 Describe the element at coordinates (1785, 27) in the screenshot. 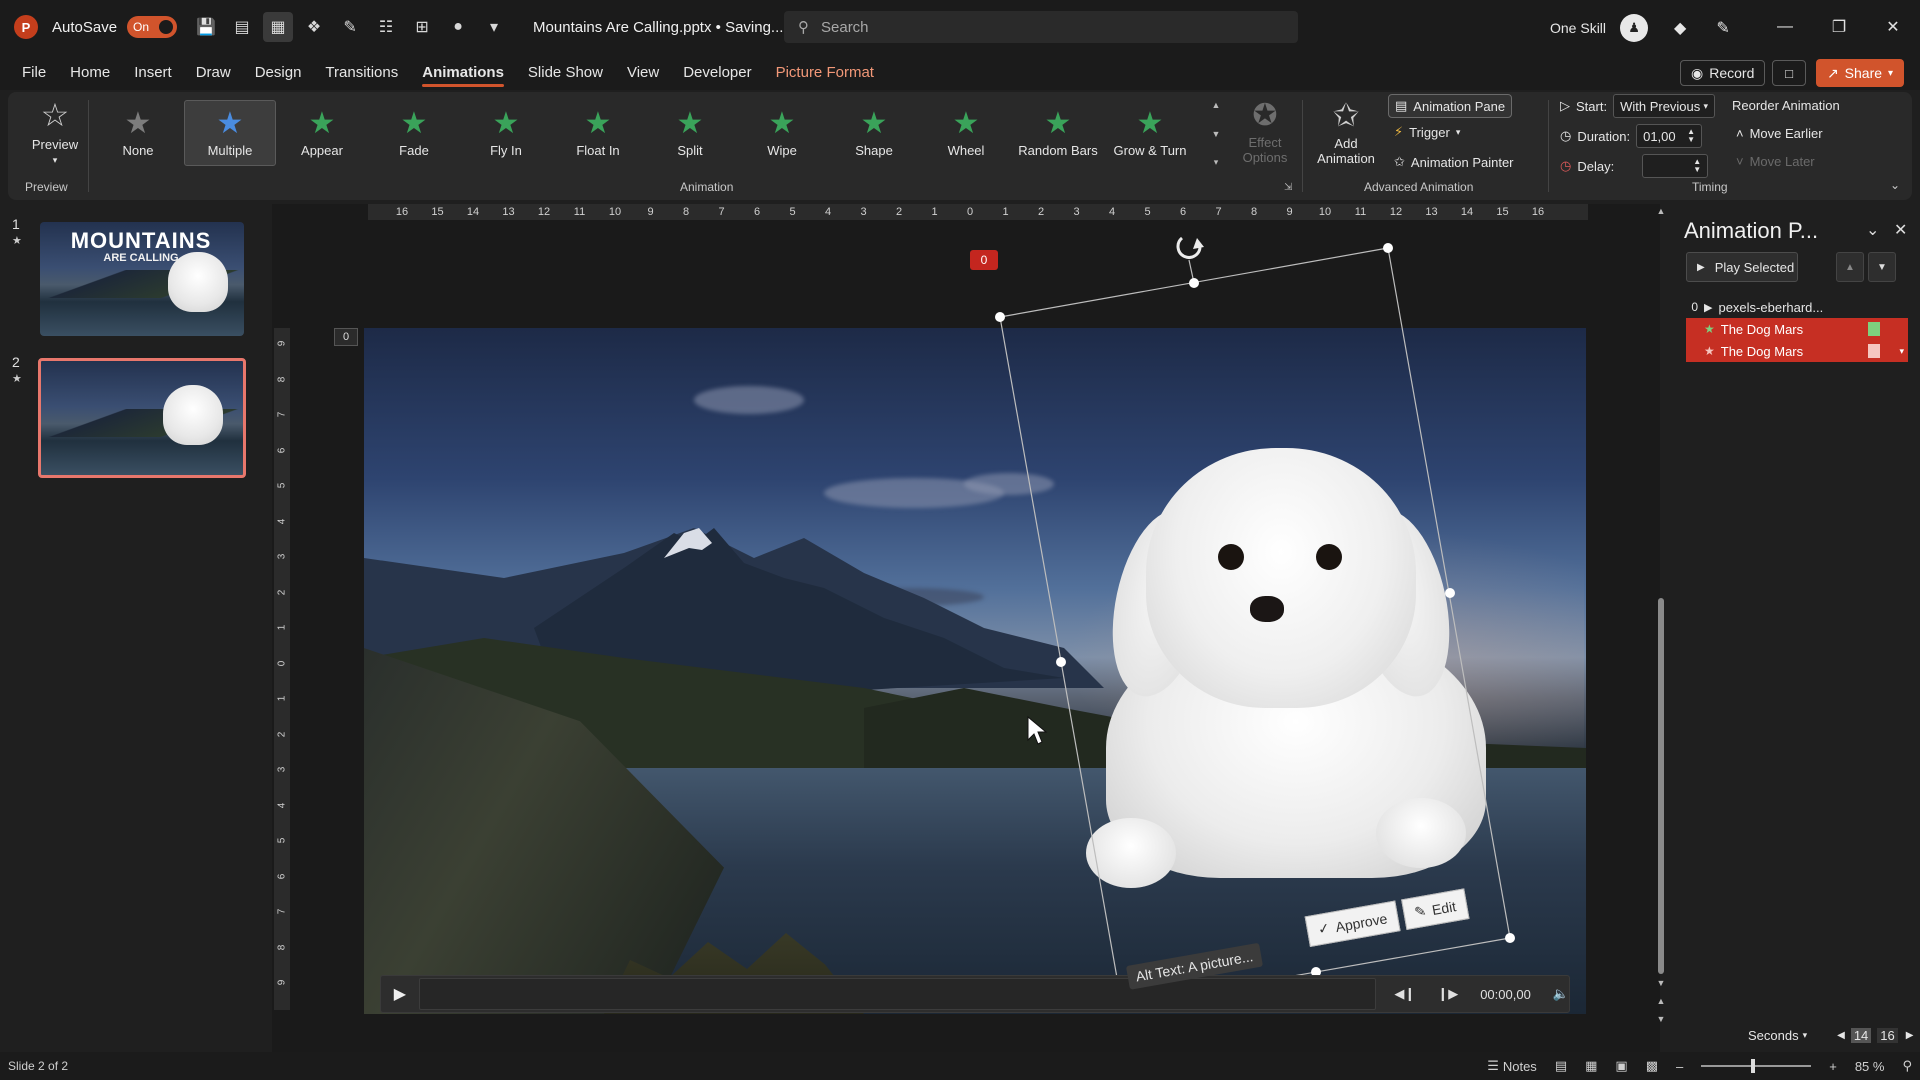

I see `minimize-icon: —` at that location.